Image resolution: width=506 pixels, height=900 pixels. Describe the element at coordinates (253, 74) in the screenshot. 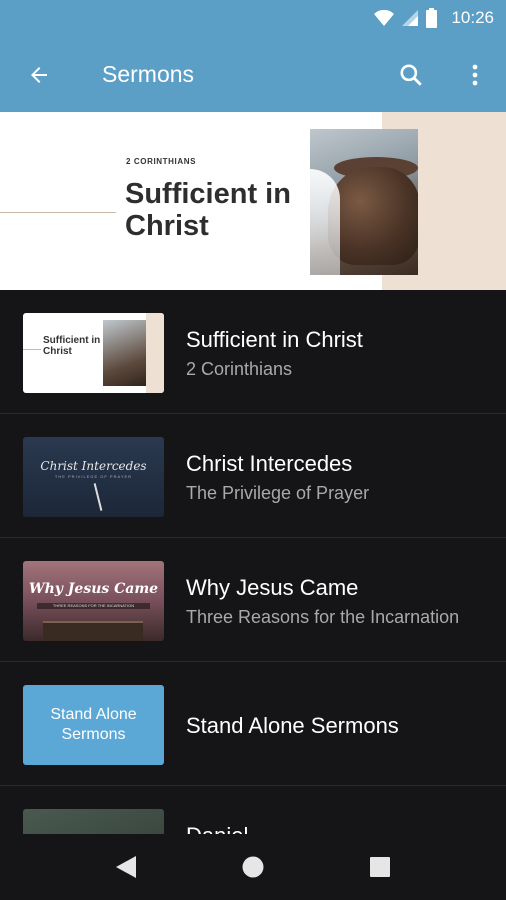

I see `app-bar: Sermons` at that location.